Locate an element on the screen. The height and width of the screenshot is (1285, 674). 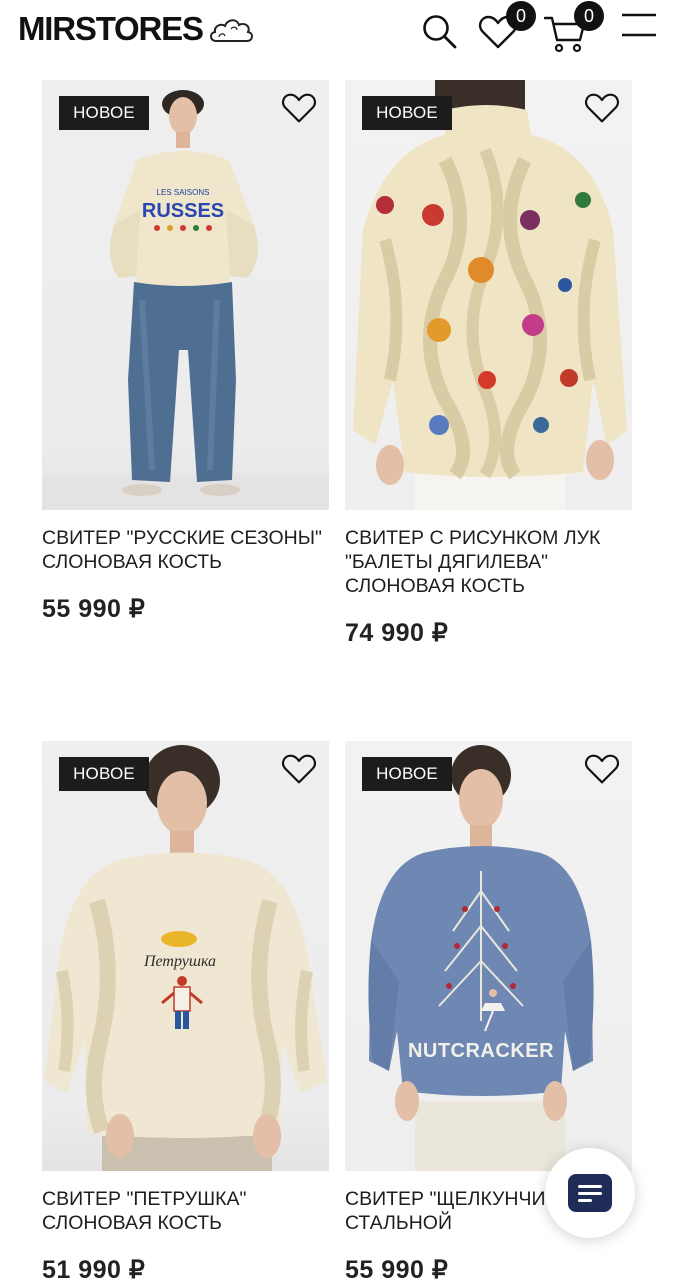
product-photo-sweater-nutcracker: NUTCRACKER is located at coordinates (481, 958).